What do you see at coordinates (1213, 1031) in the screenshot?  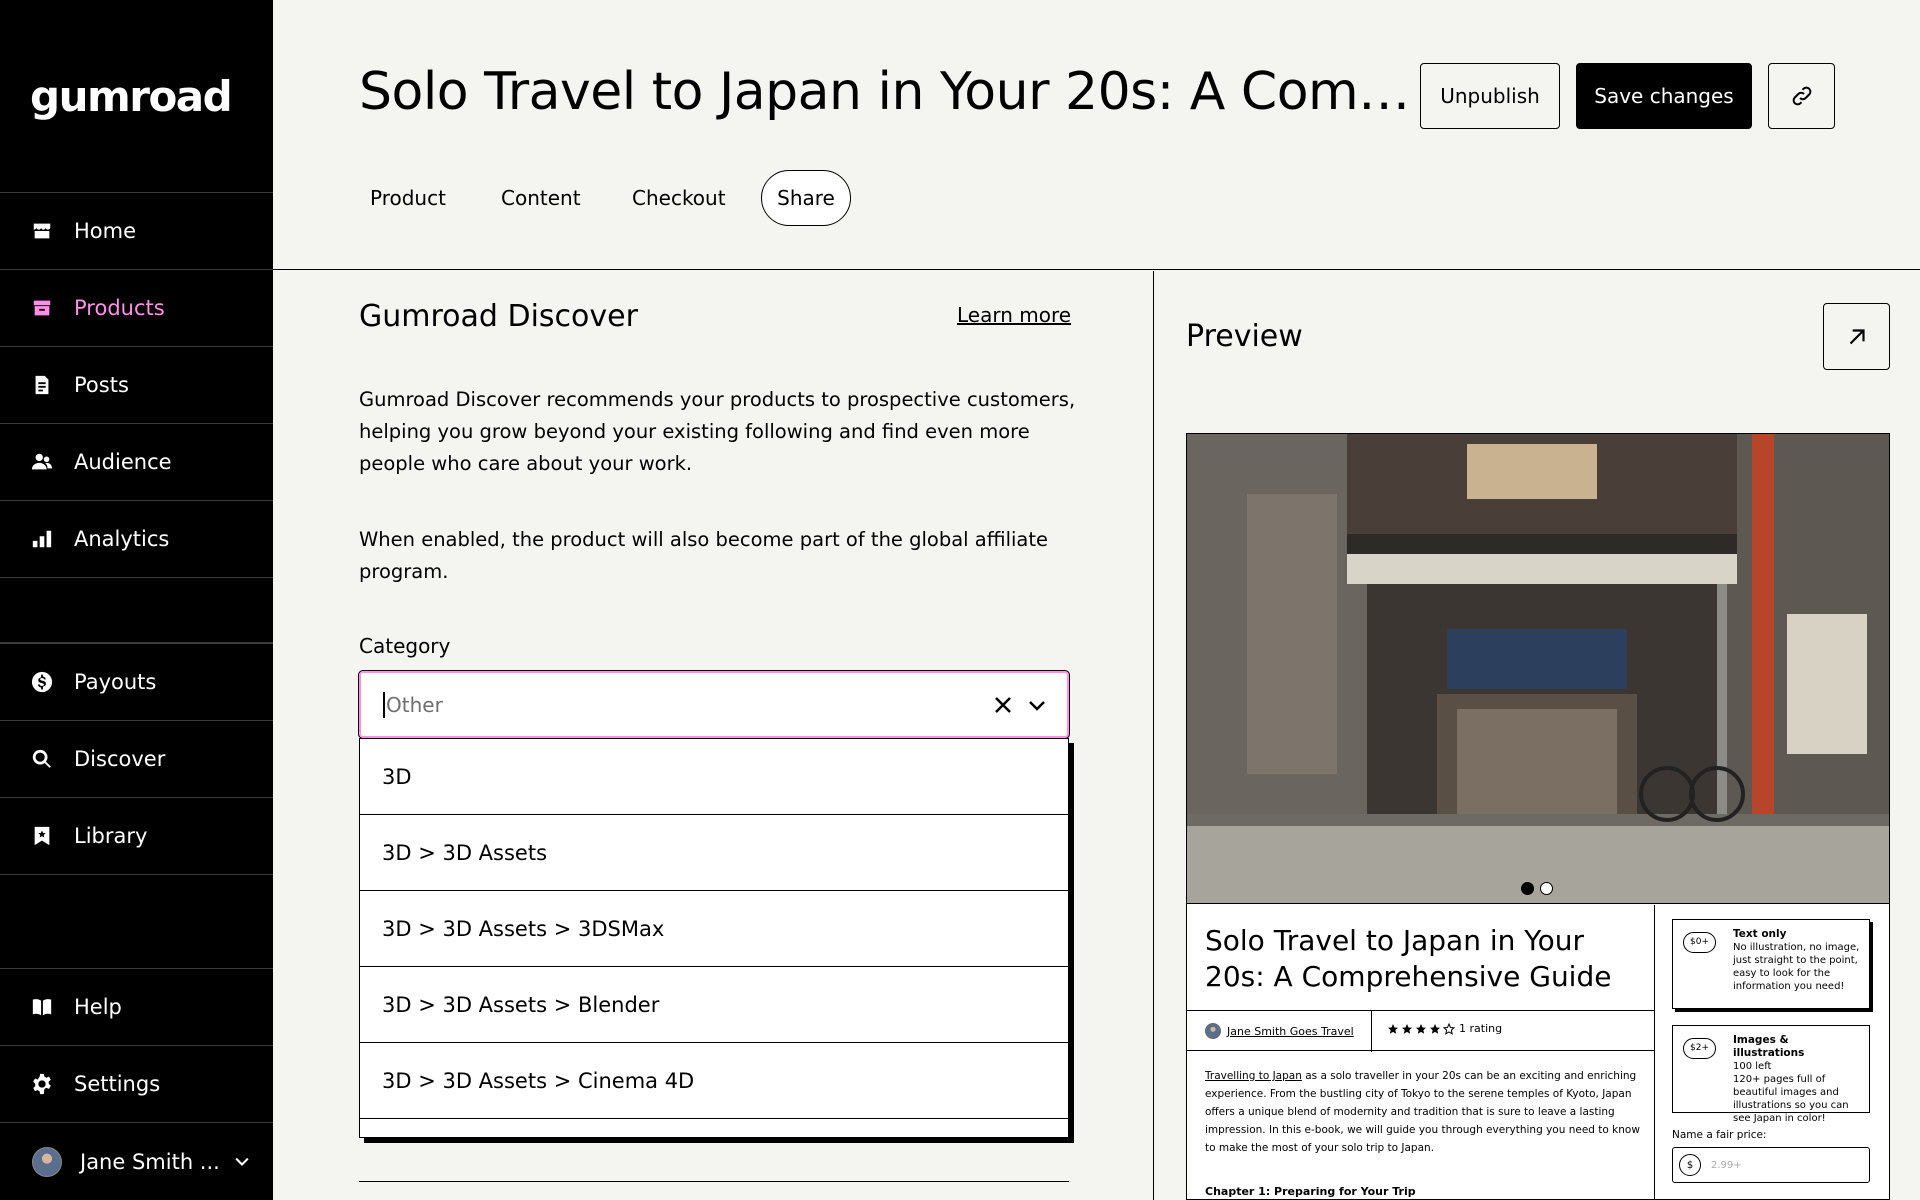 I see `author-avatar` at bounding box center [1213, 1031].